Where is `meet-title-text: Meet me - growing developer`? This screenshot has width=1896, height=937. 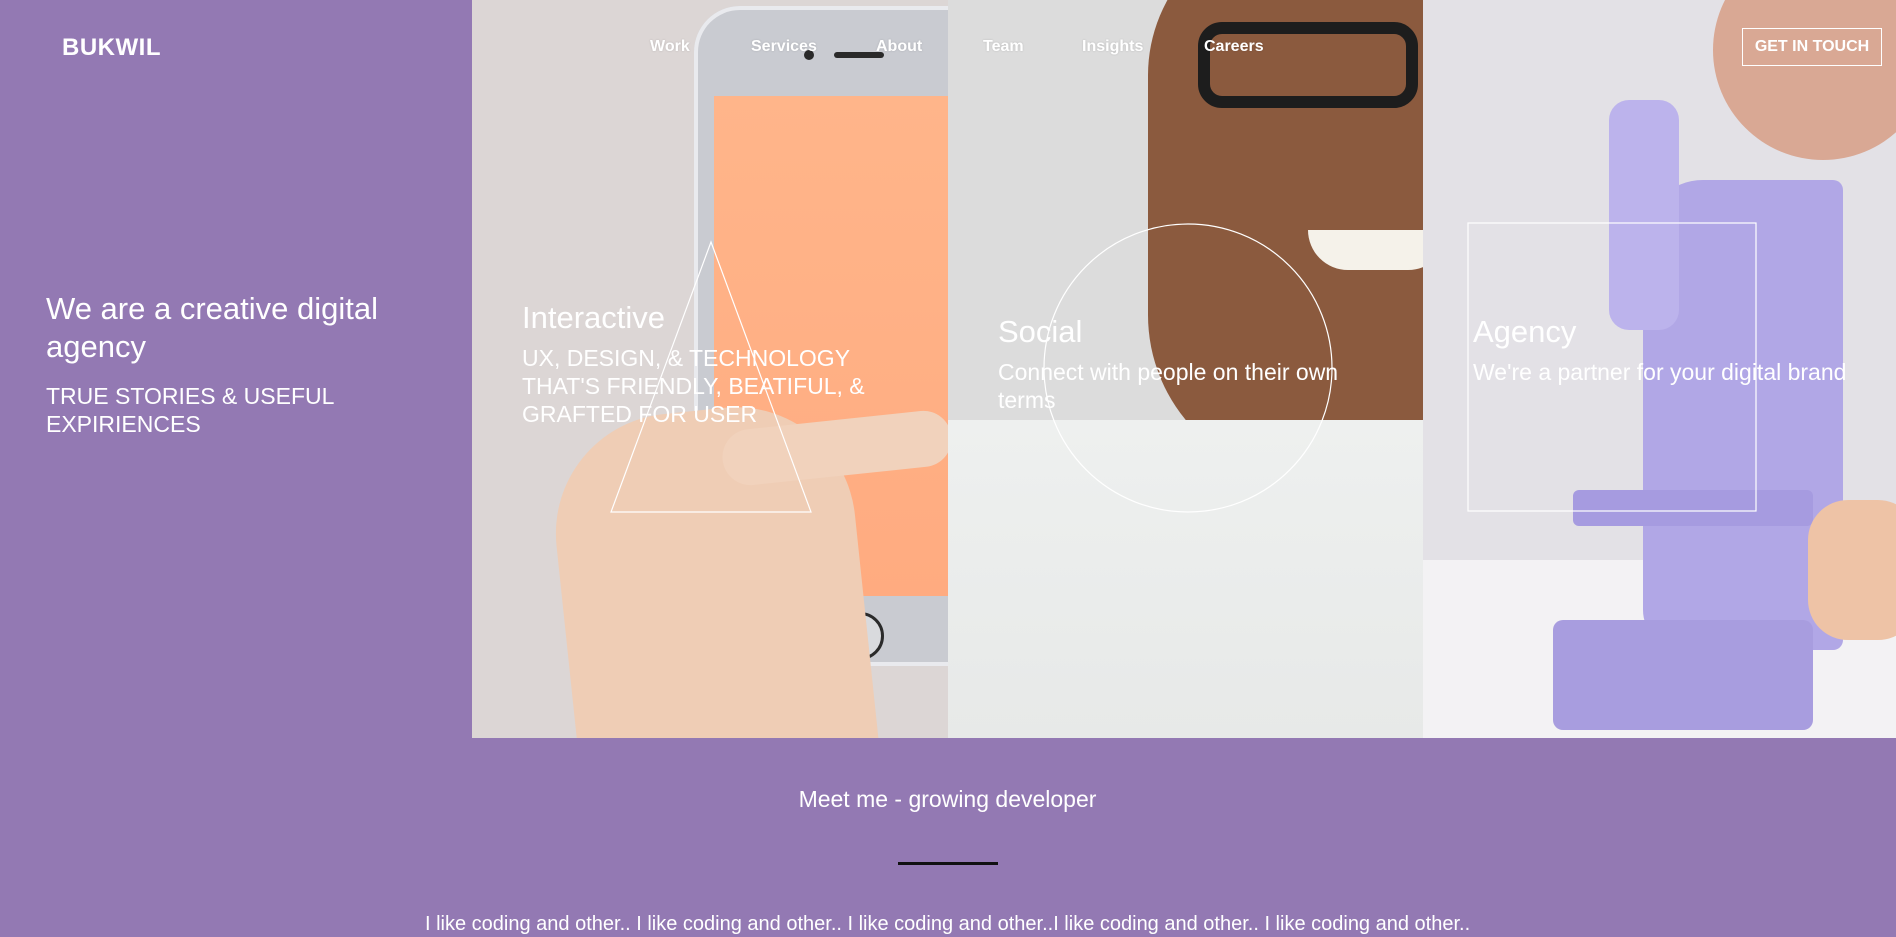 meet-title-text: Meet me - growing developer is located at coordinates (947, 799).